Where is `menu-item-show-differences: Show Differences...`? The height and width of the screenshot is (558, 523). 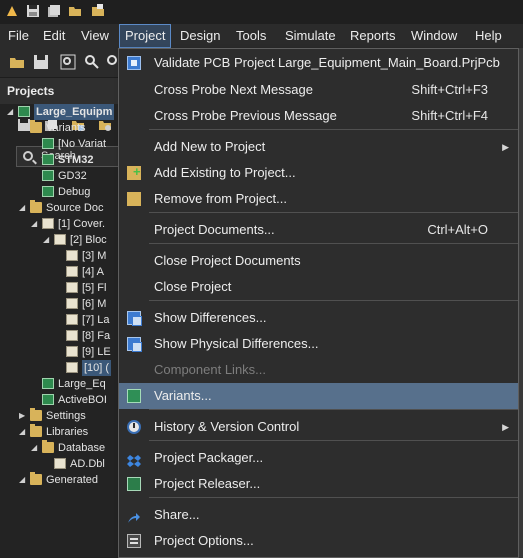 menu-item-show-differences: Show Differences... is located at coordinates (318, 318).